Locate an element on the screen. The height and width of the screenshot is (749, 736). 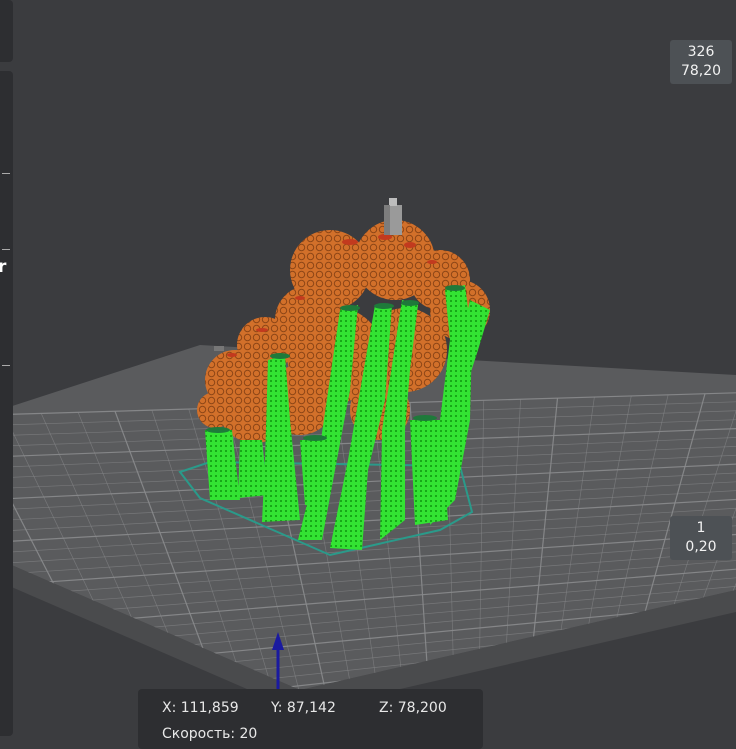
bottom-layer-height: 0,20 is located at coordinates (701, 547).